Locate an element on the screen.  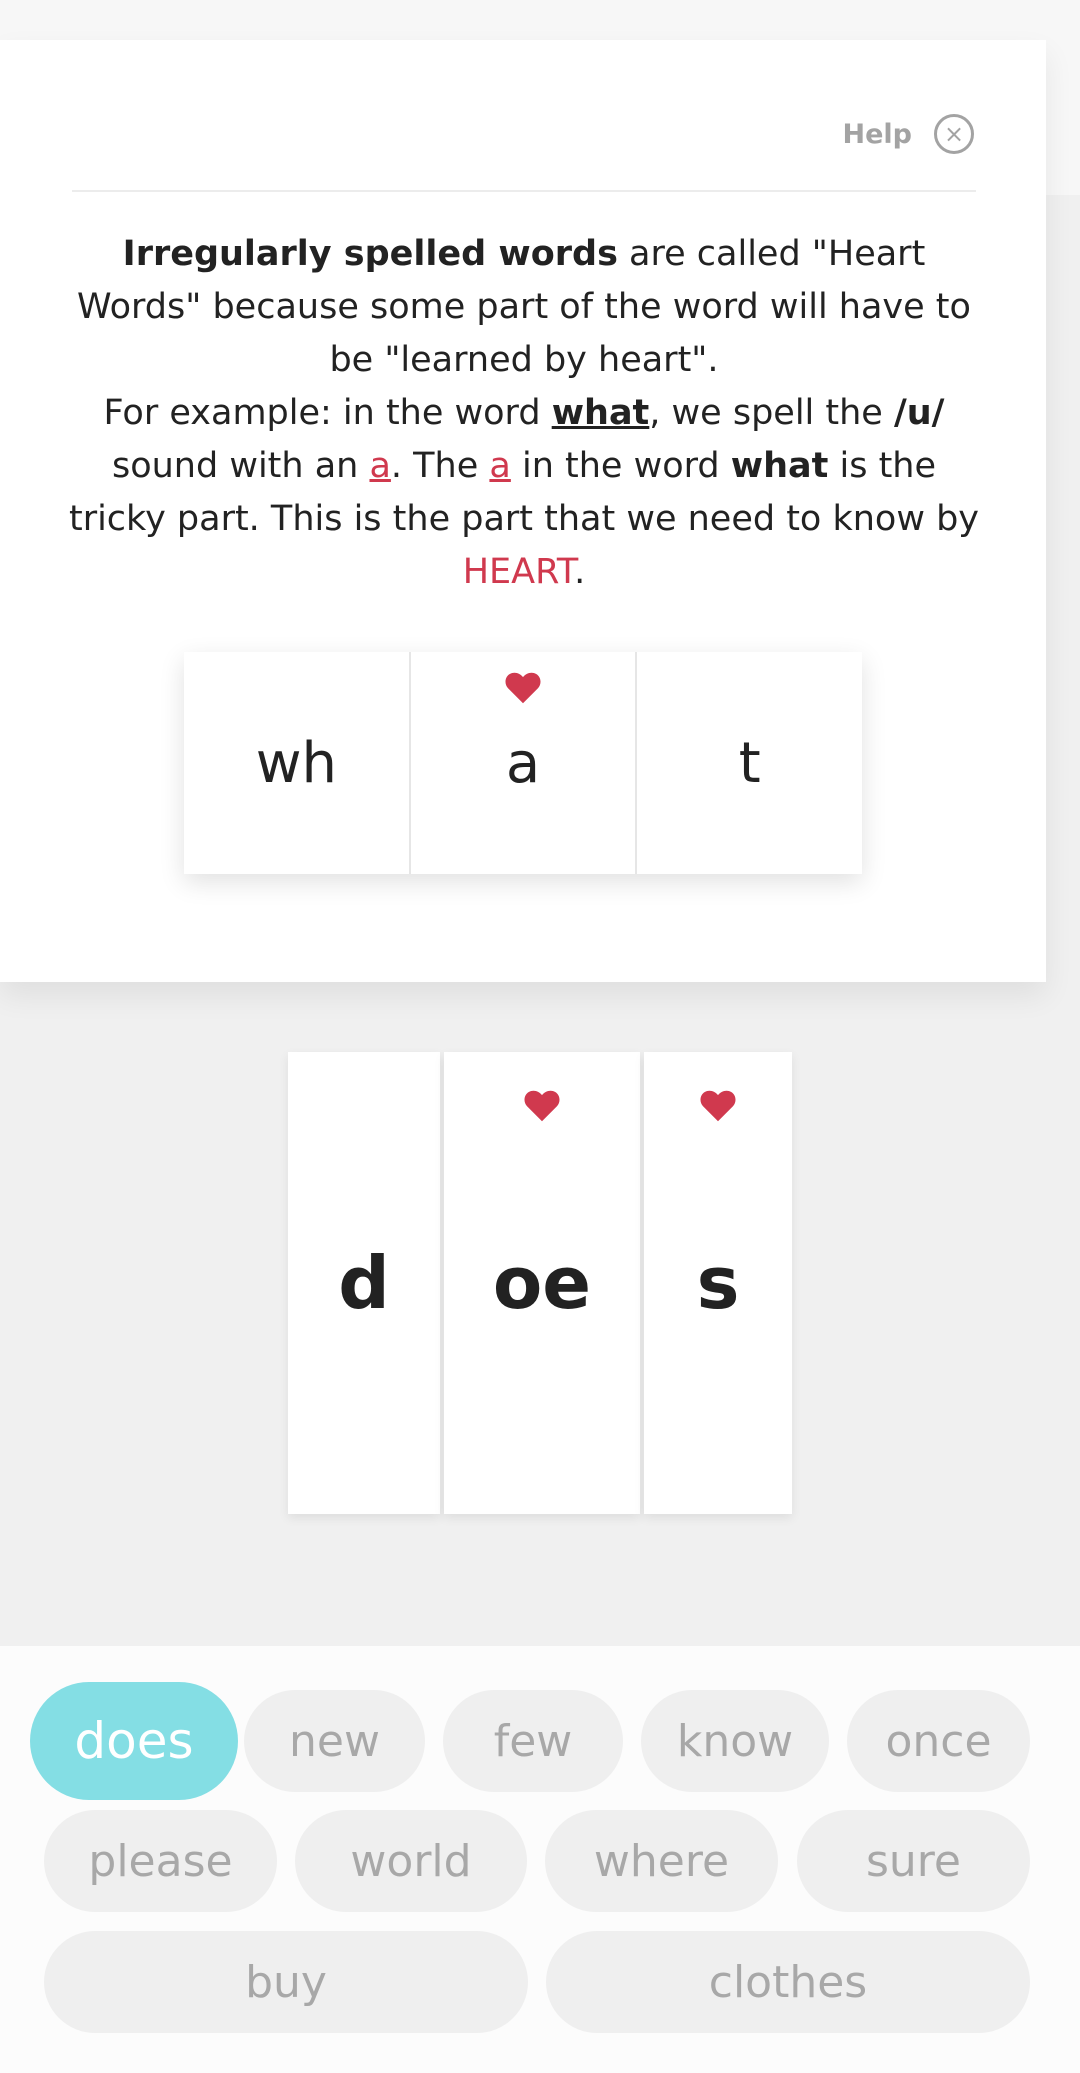
top-bar is located at coordinates (540, 20).